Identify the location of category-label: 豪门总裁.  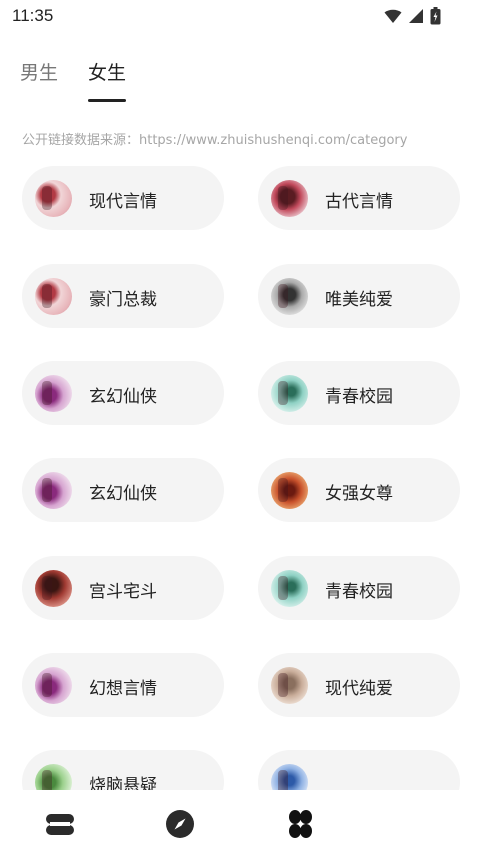
(123, 300).